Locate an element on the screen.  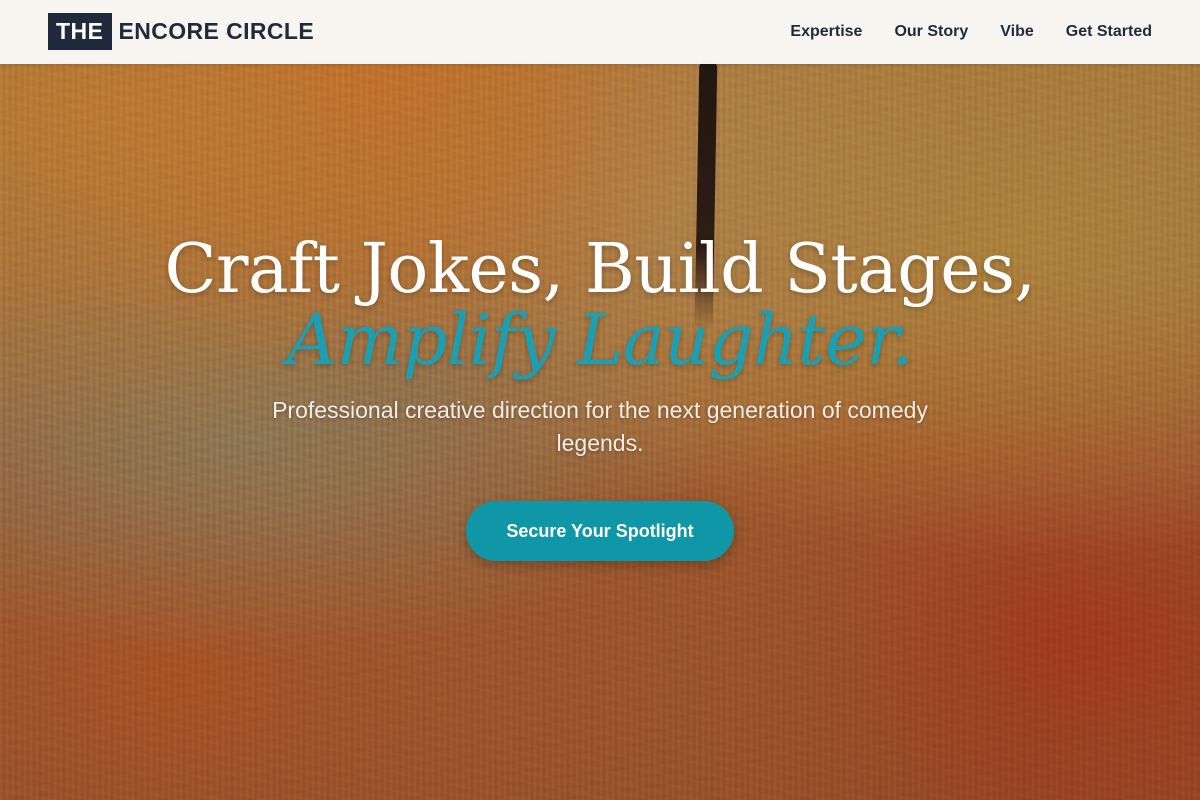
nav-link-get-started: Get Started is located at coordinates (1109, 32).